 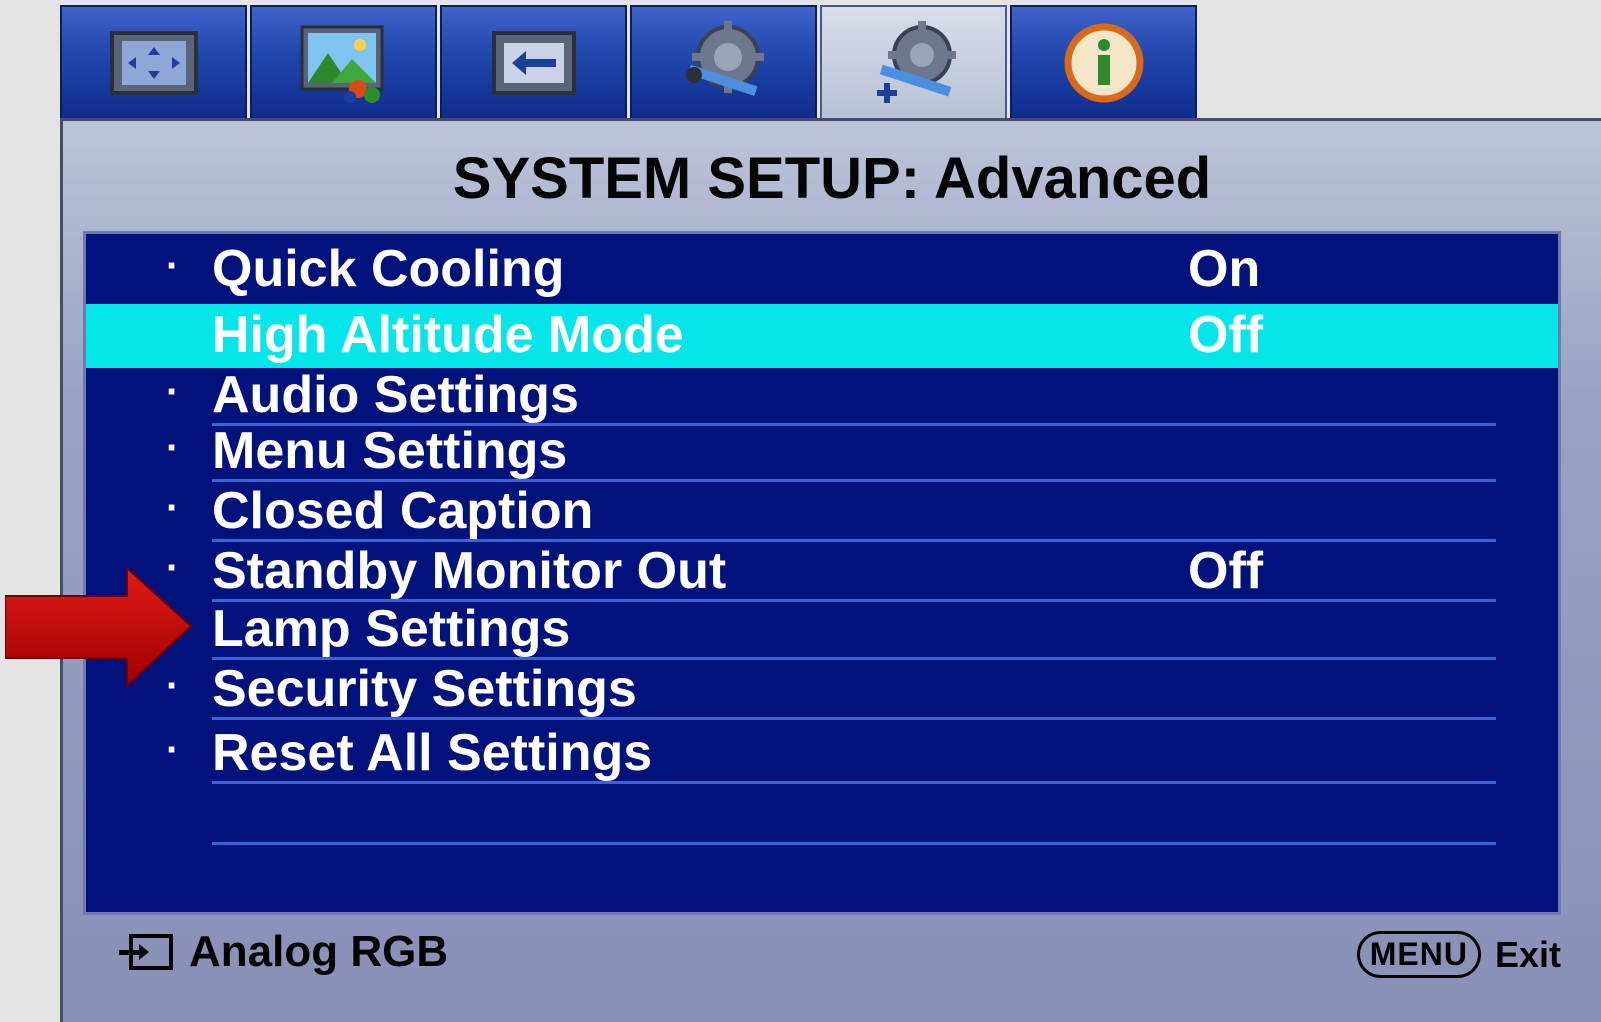 What do you see at coordinates (822, 753) in the screenshot?
I see `menu-item-reset-all-settings: · Reset All Settings` at bounding box center [822, 753].